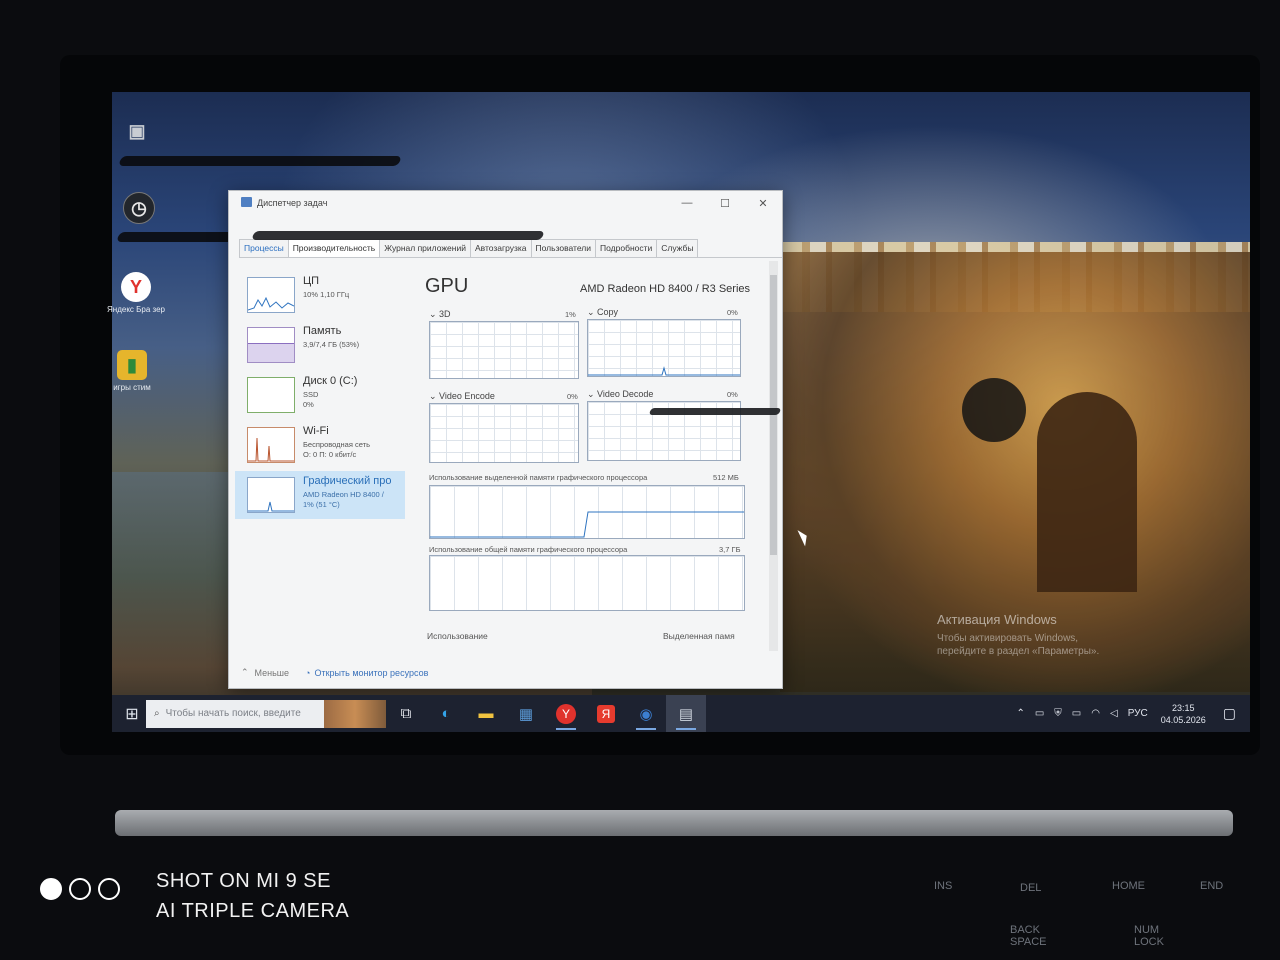 This screenshot has height=960, width=1280. What do you see at coordinates (500, 248) in the screenshot?
I see `tab-startup: Автозагрузка` at bounding box center [500, 248].